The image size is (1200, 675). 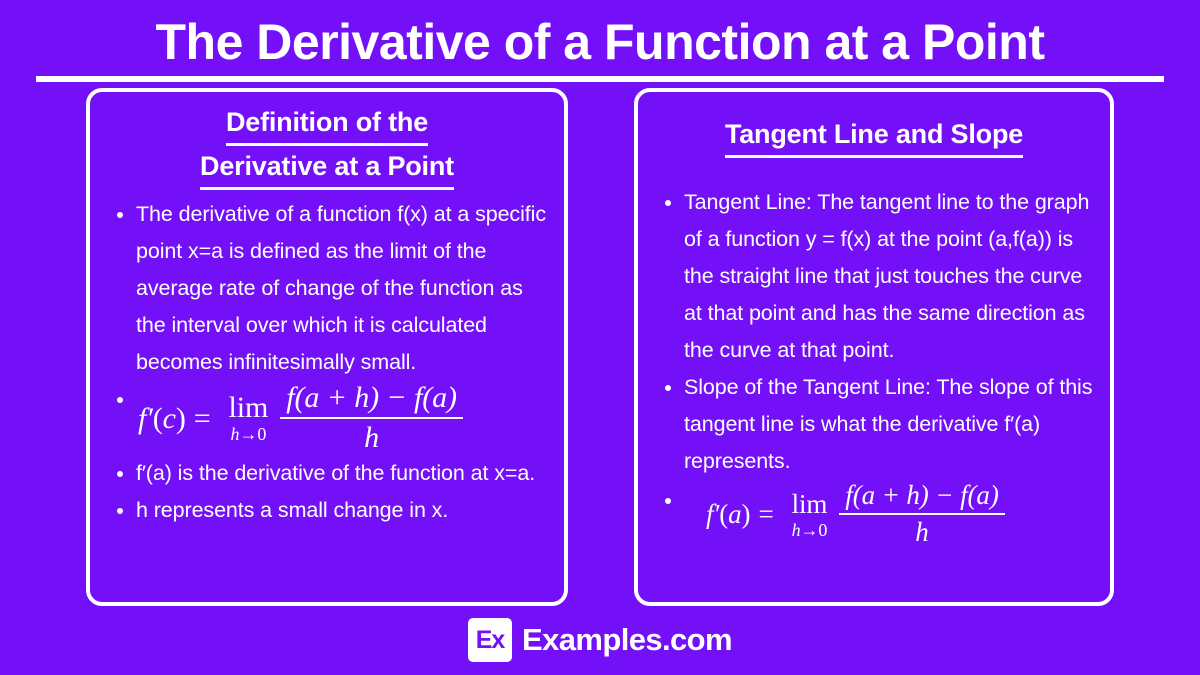 What do you see at coordinates (627, 639) in the screenshot?
I see `site-name: Examples.com` at bounding box center [627, 639].